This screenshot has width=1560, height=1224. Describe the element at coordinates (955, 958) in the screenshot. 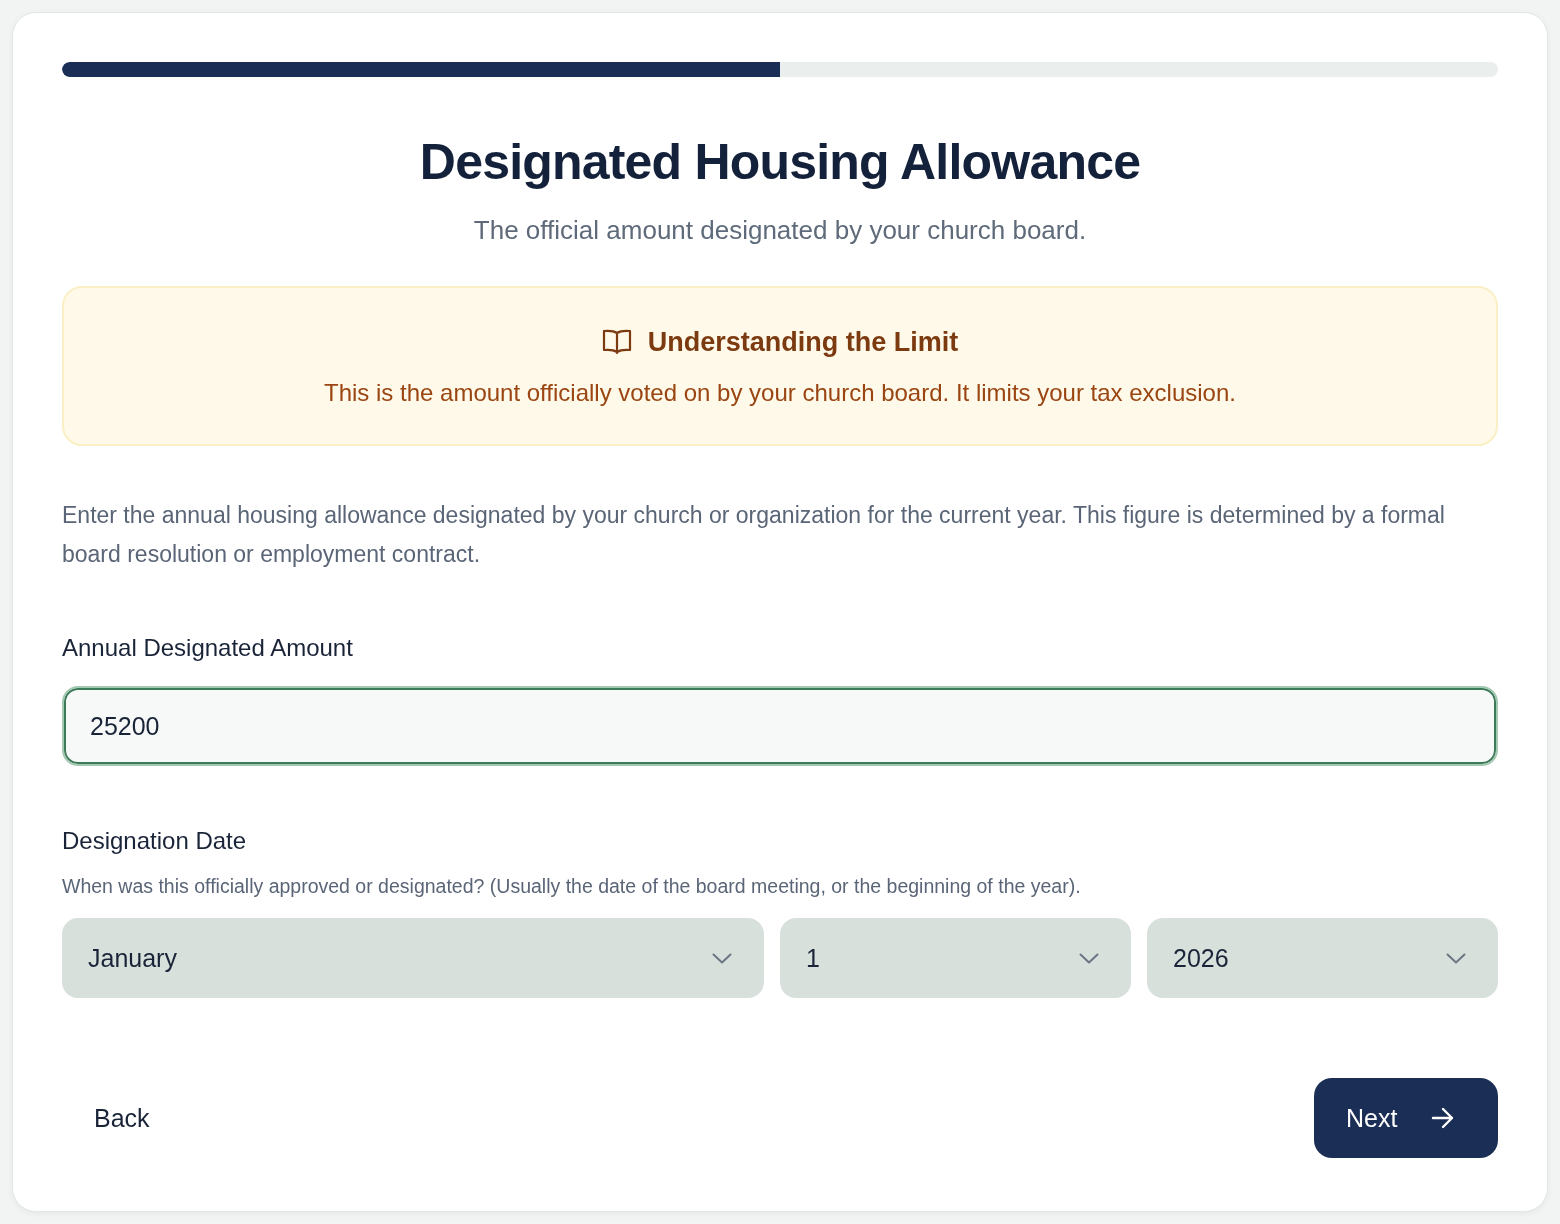

I see `day-select: 1` at that location.